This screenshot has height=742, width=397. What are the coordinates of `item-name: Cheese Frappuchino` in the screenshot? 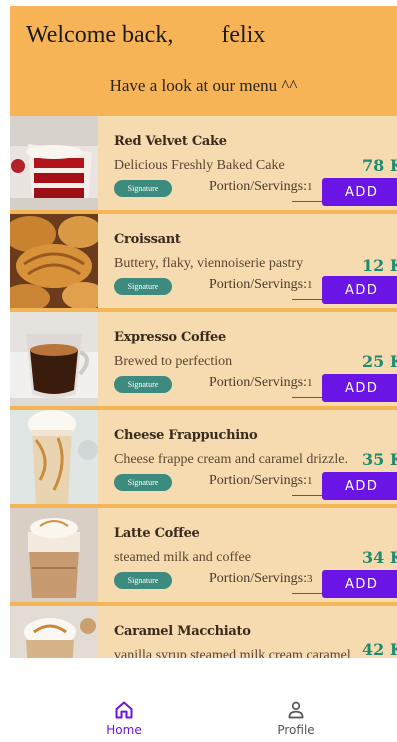 It's located at (186, 435).